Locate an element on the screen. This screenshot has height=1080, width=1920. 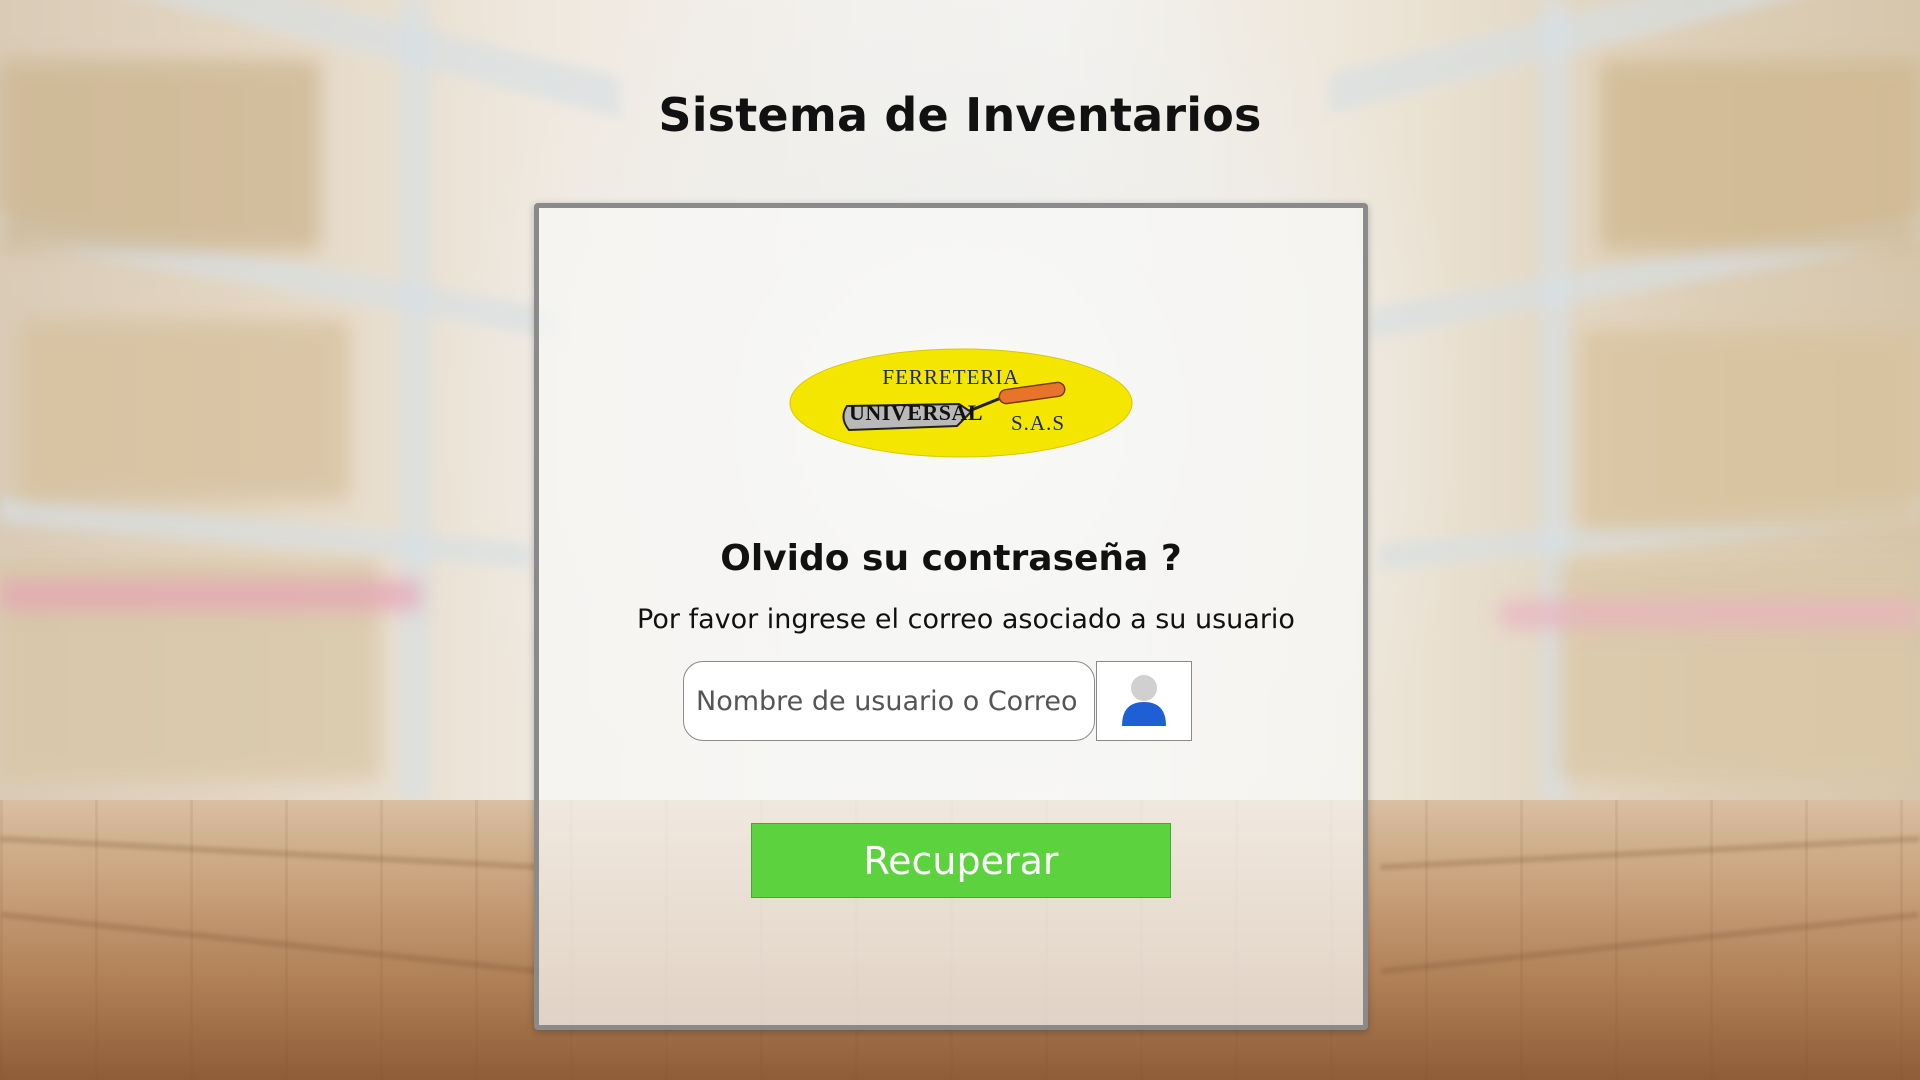
company-logo: FERRETERIA UNIVERSAL S.A.S is located at coordinates (961, 403).